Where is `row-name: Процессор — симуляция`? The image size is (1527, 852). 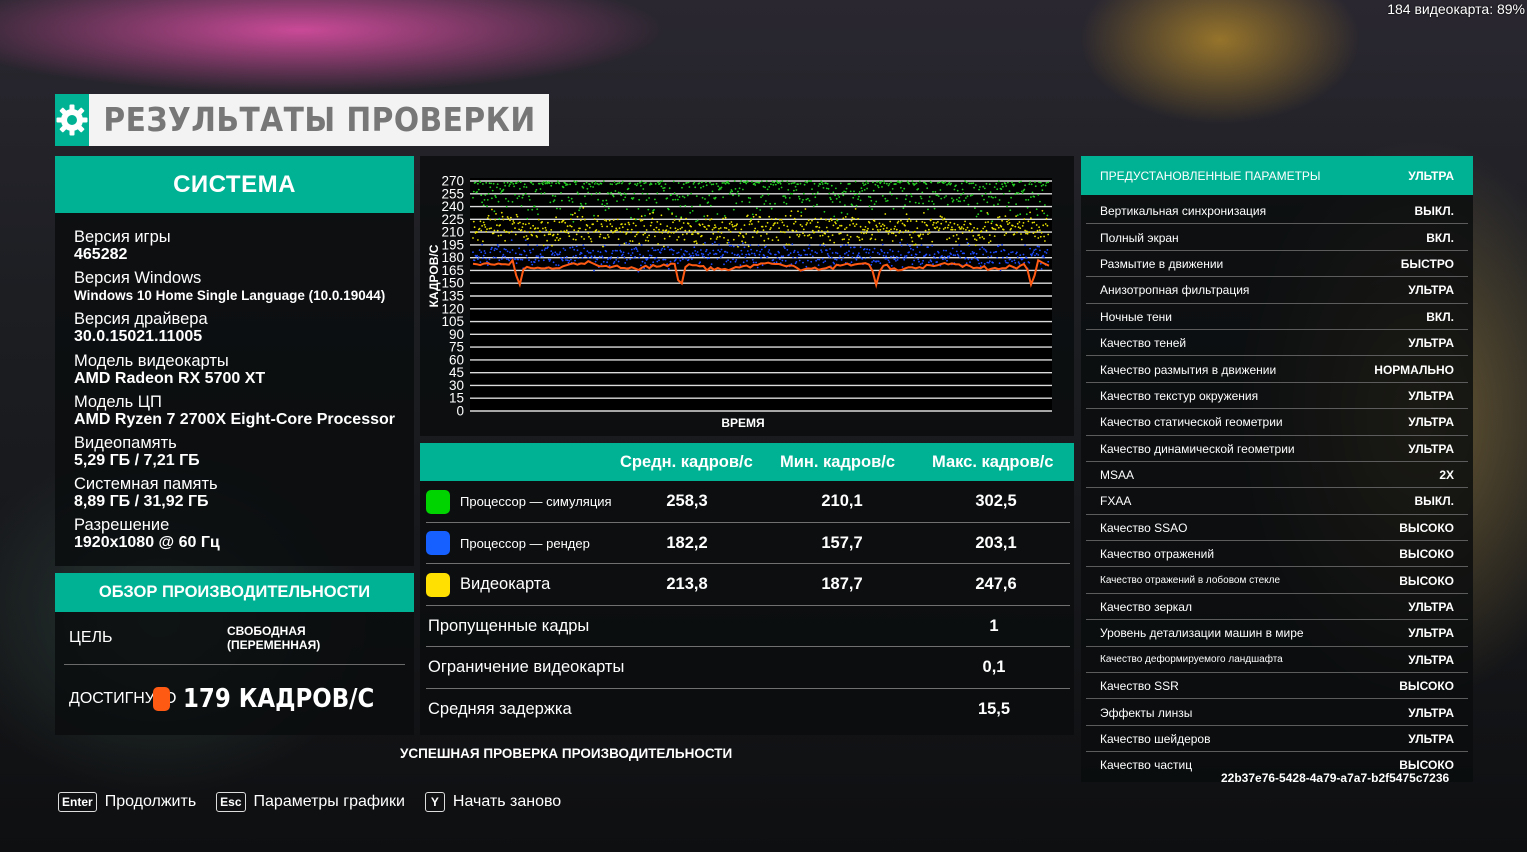
row-name: Процессор — симуляция is located at coordinates (536, 502).